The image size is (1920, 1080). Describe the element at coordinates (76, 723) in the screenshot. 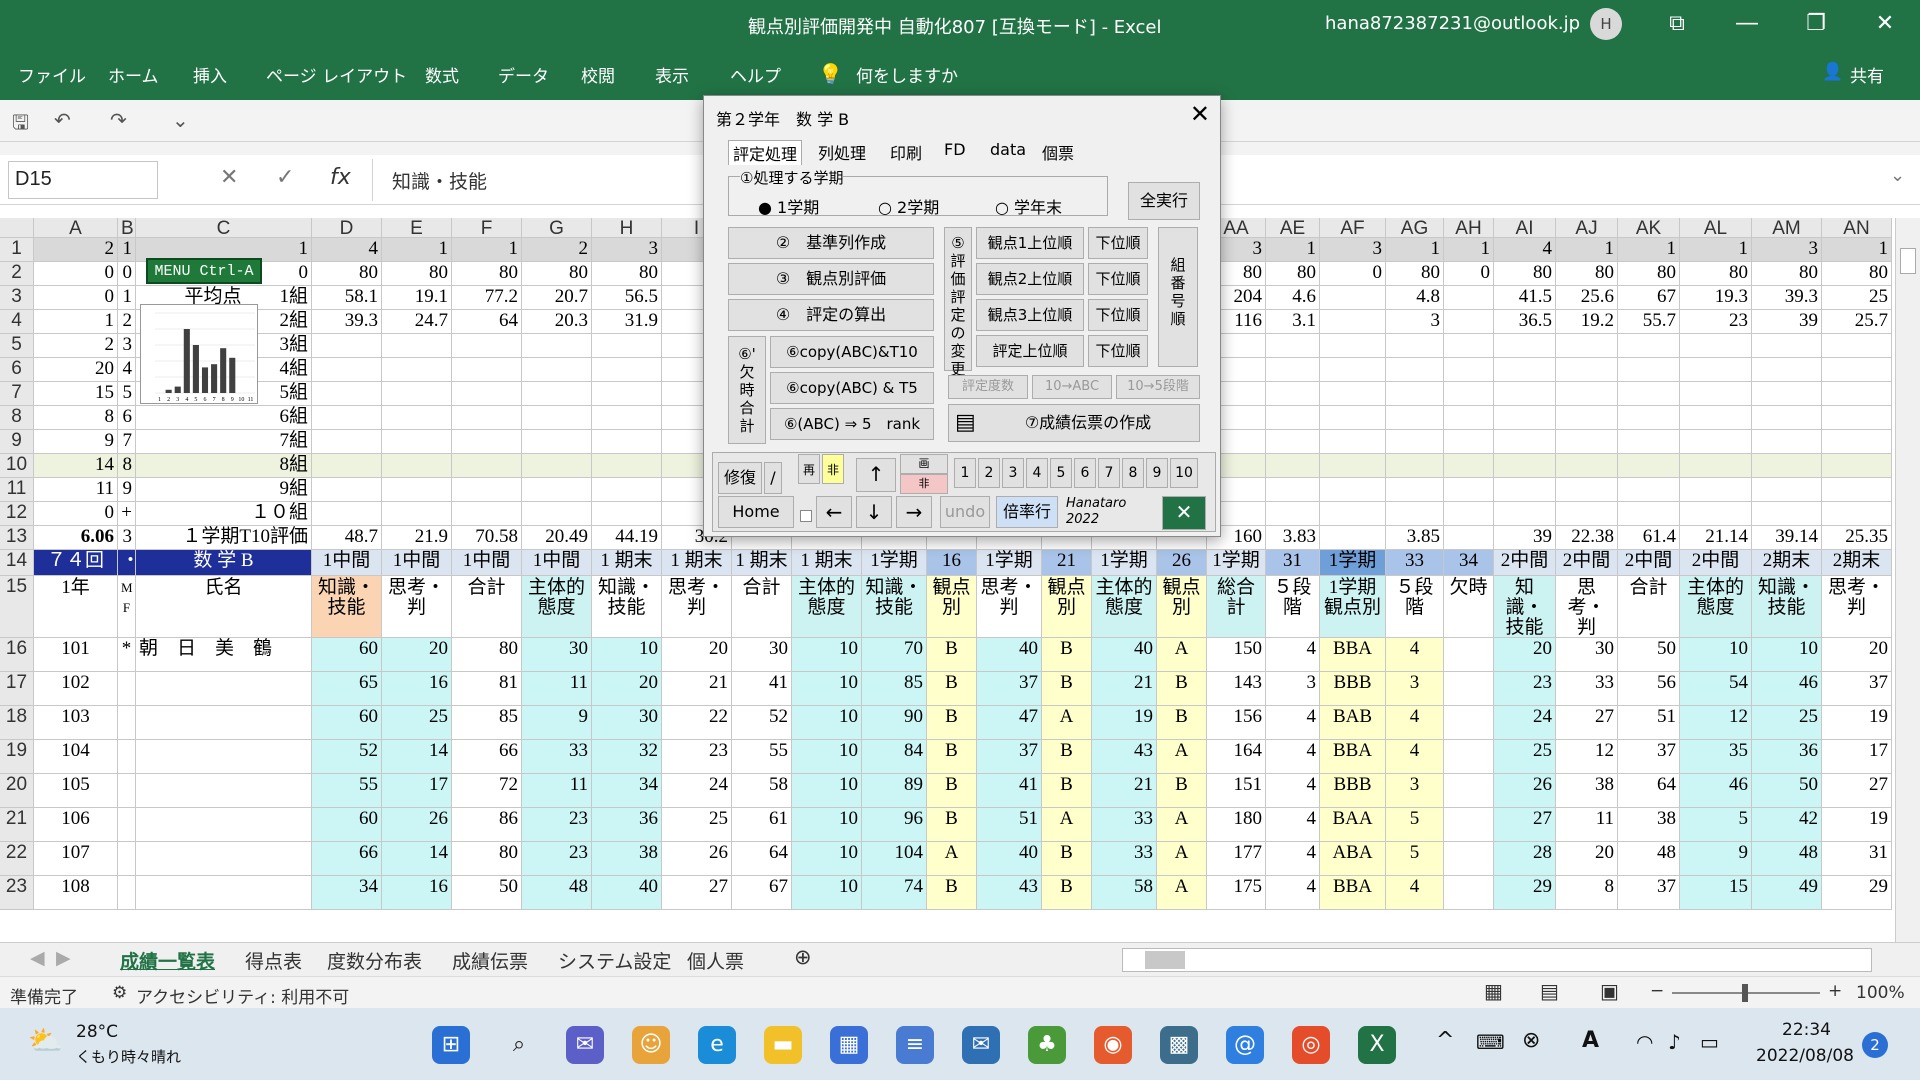

I see `data-cell: 103` at that location.